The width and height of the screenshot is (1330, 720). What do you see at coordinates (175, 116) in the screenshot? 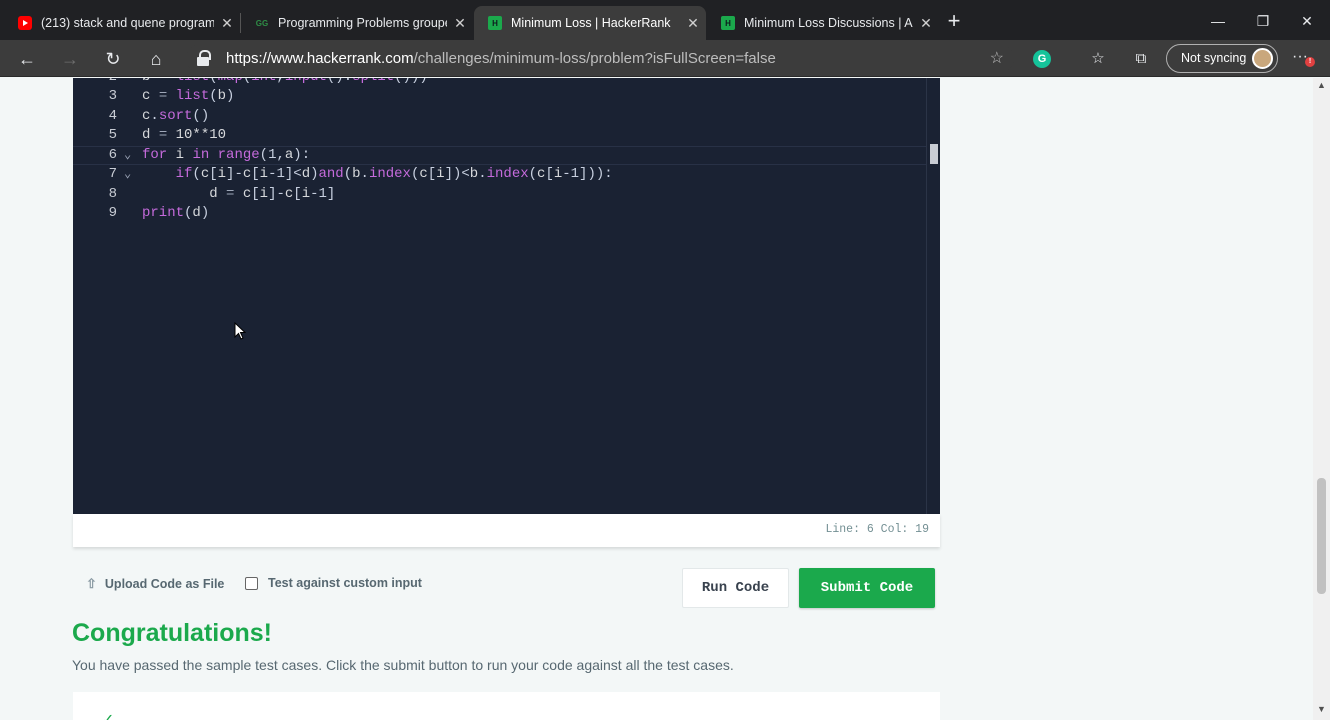
I see `code-text: c.sort()` at bounding box center [175, 116].